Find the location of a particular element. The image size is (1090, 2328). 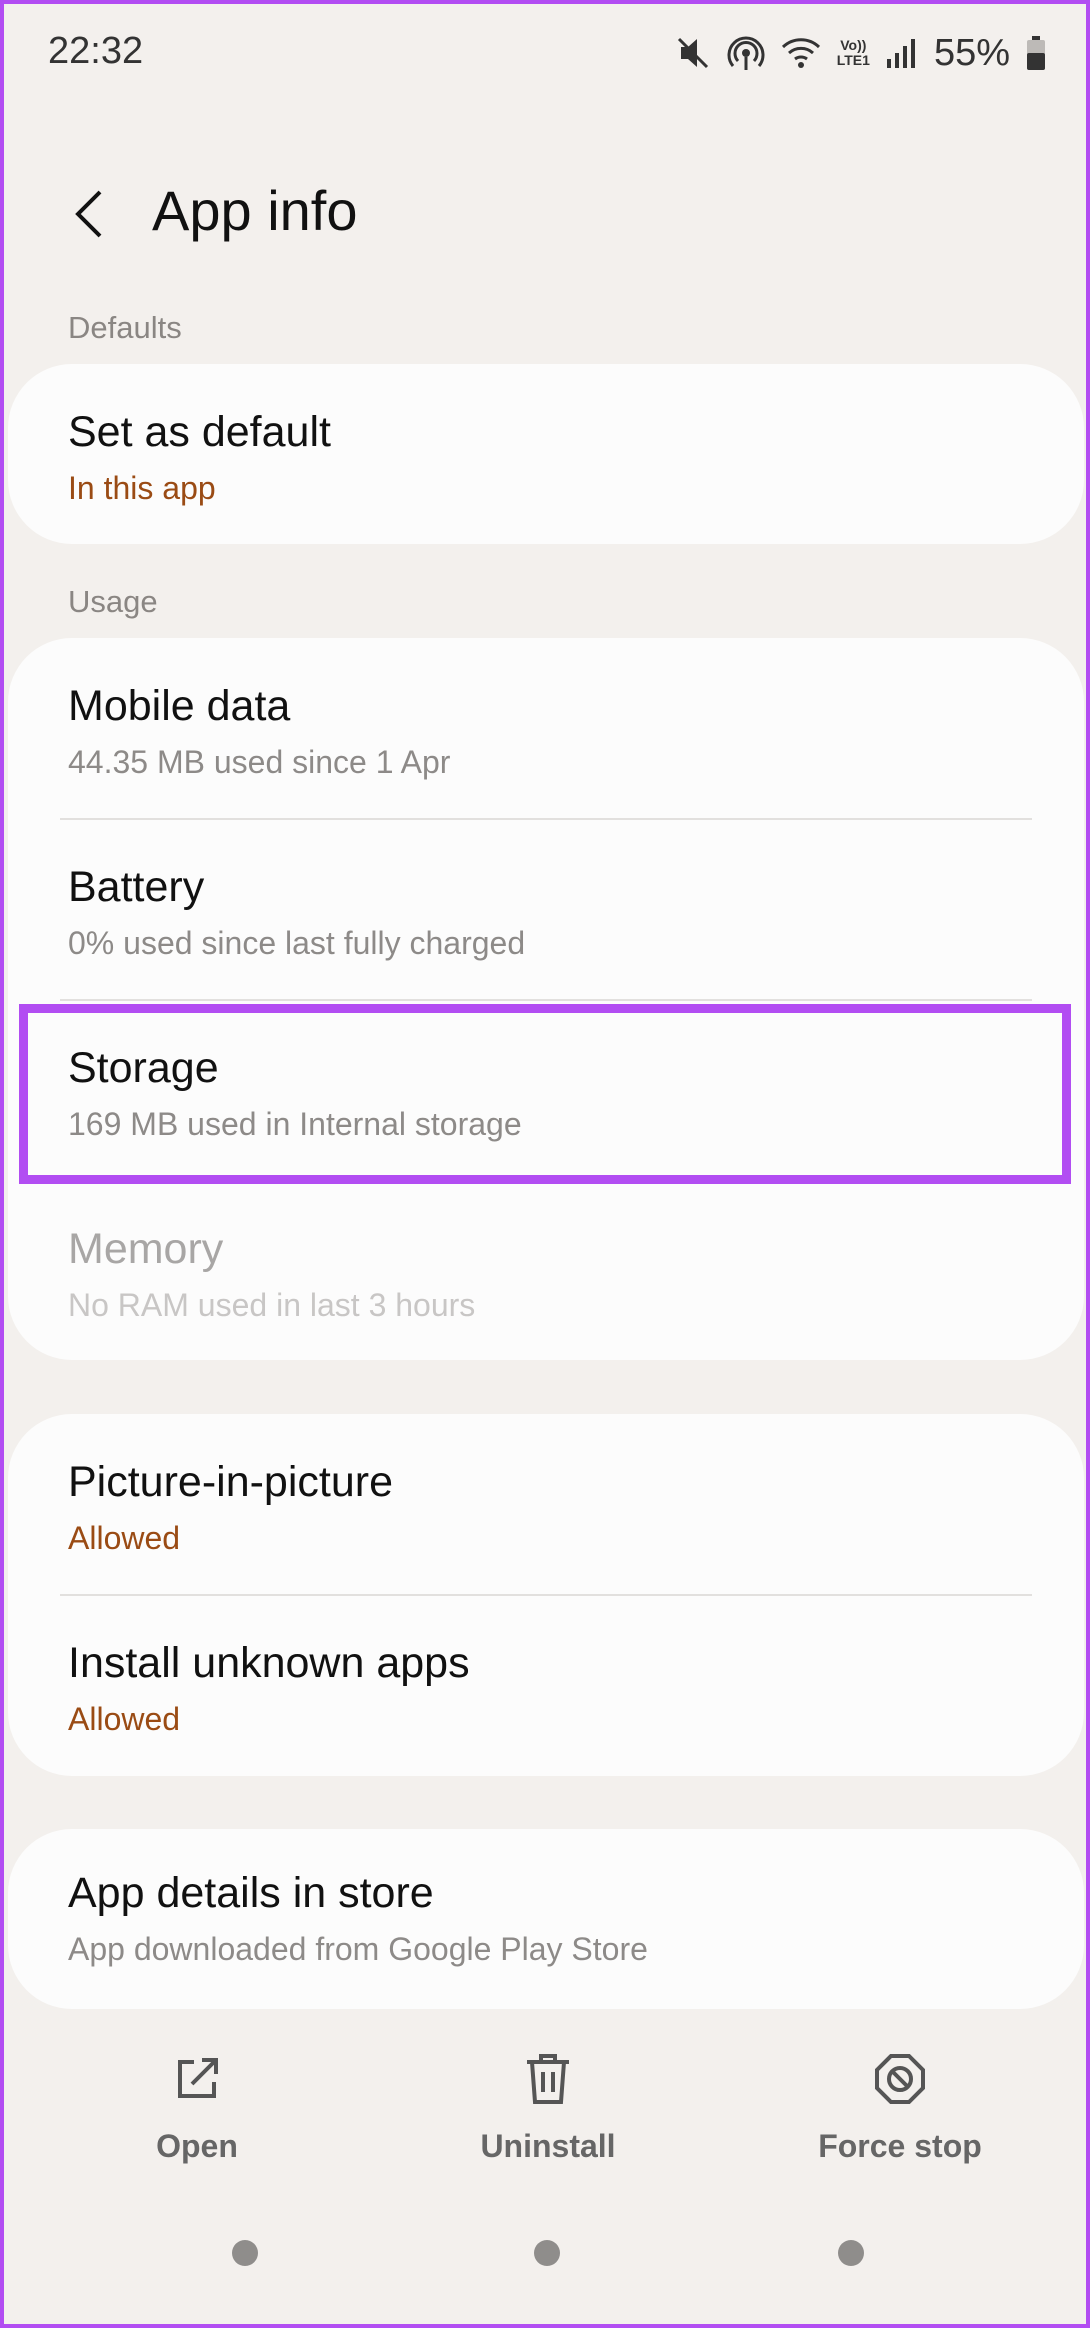

bottom-action-bar: Open Uninstall Force stop is located at coordinates (545, 2114).